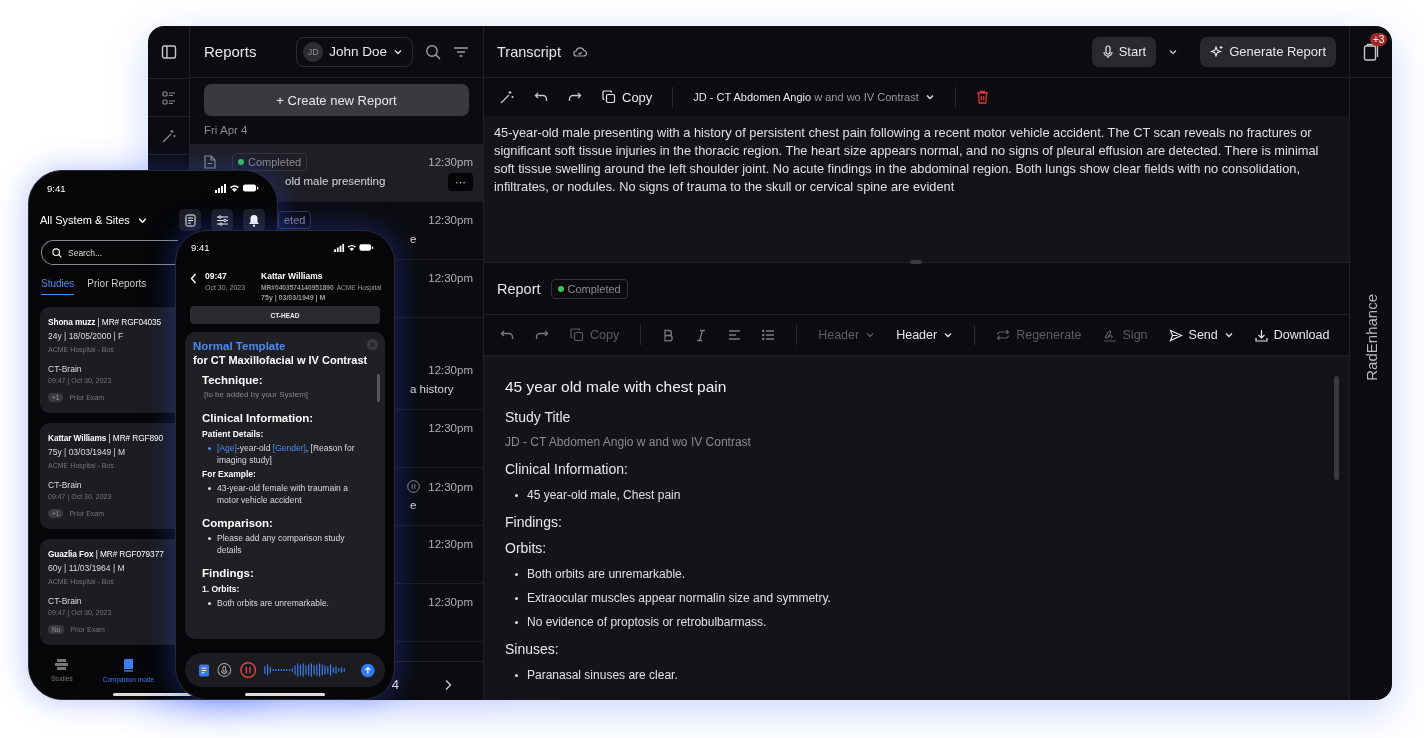  Describe the element at coordinates (221, 589) in the screenshot. I see `subsection-label: 1. Orbits:` at that location.